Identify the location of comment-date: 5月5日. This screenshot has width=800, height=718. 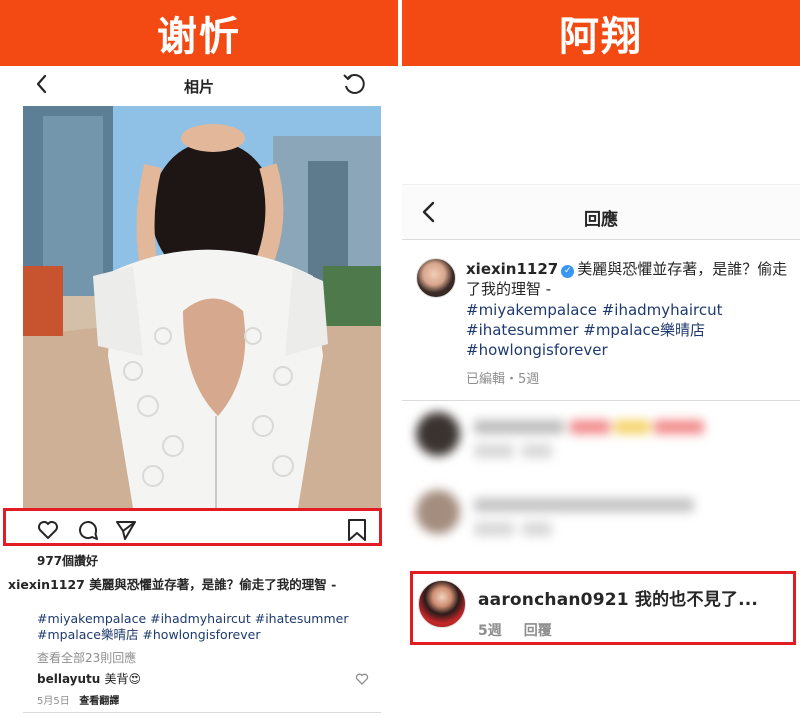
(53, 701).